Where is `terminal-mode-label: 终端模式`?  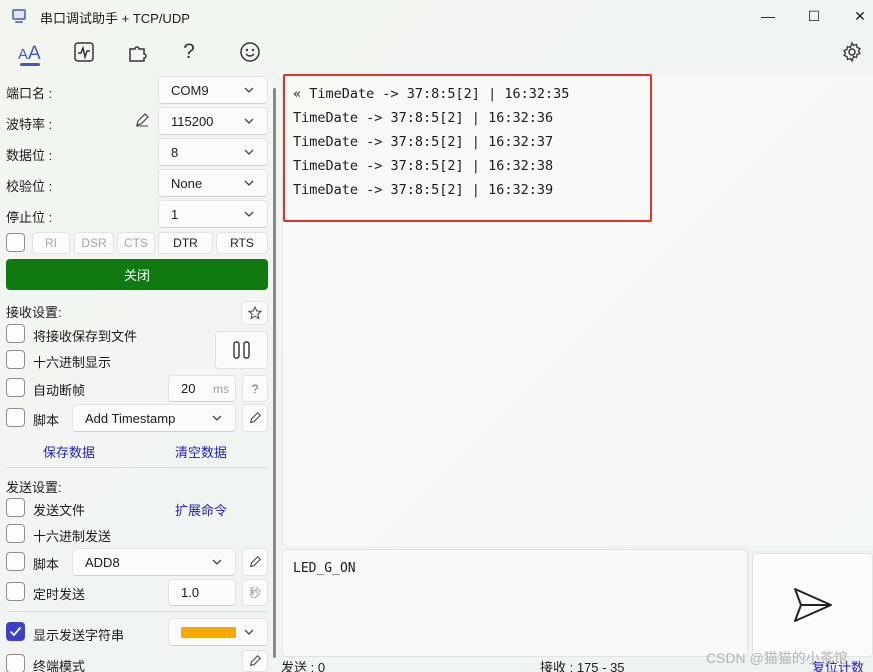
terminal-mode-label: 终端模式 is located at coordinates (59, 665).